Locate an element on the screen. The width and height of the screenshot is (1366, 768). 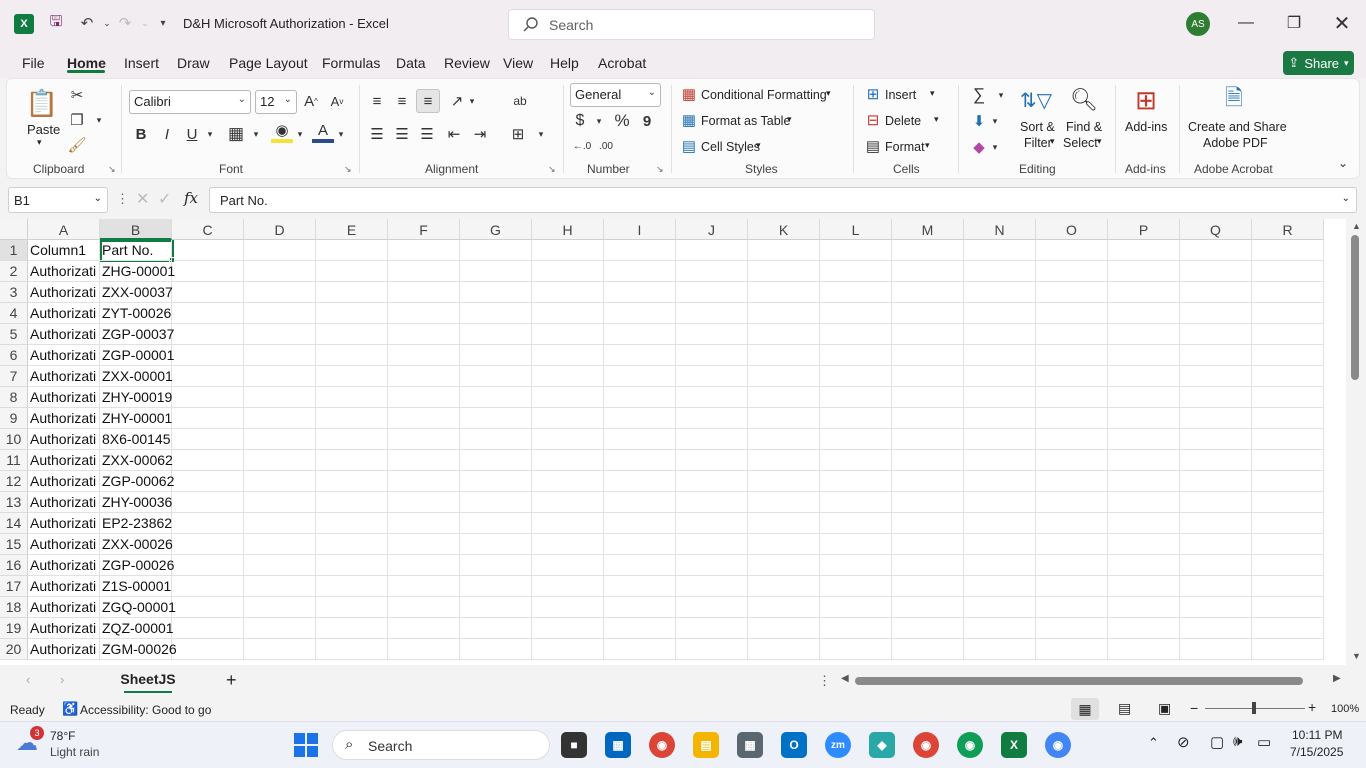
cell-a16: Authorizati is located at coordinates (64, 565).